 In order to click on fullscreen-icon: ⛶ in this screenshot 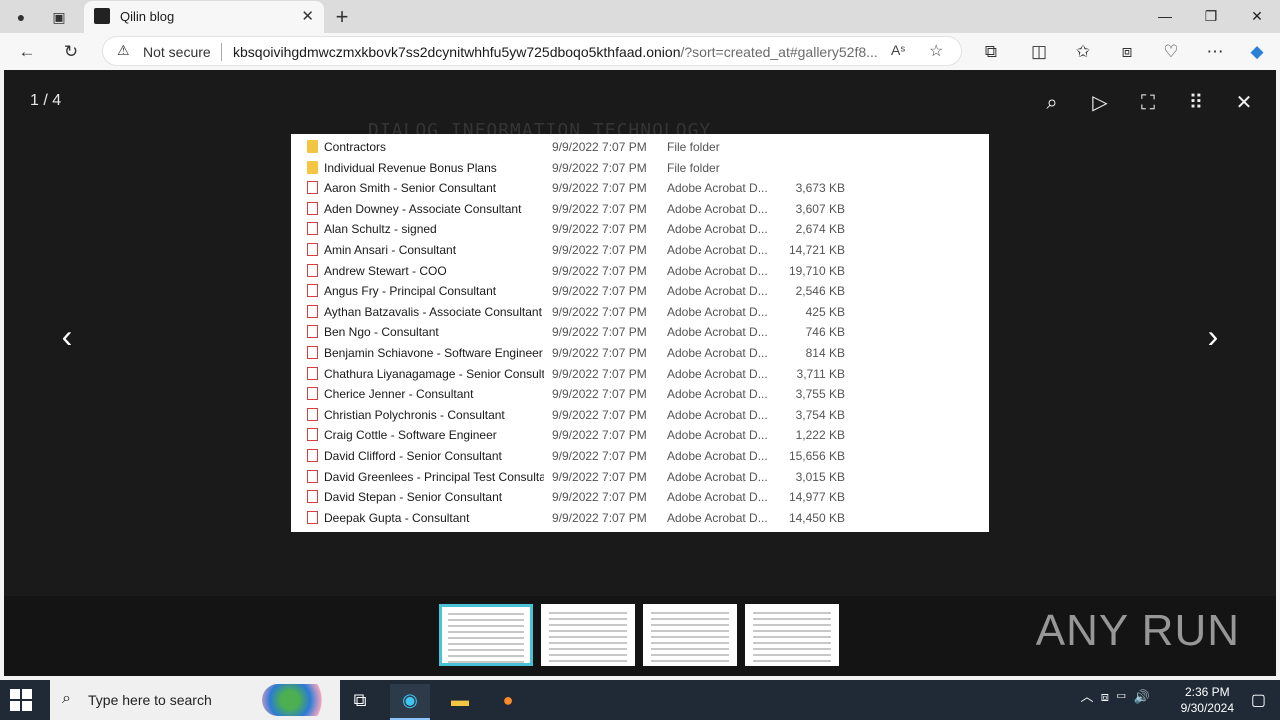, I will do `click(1148, 103)`.